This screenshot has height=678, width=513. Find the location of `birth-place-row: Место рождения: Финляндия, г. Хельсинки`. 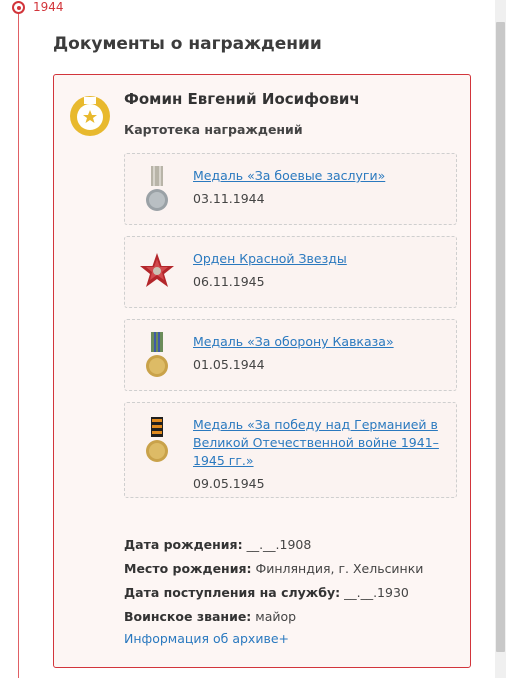

birth-place-row: Место рождения: Финляндия, г. Хельсинки is located at coordinates (273, 568).